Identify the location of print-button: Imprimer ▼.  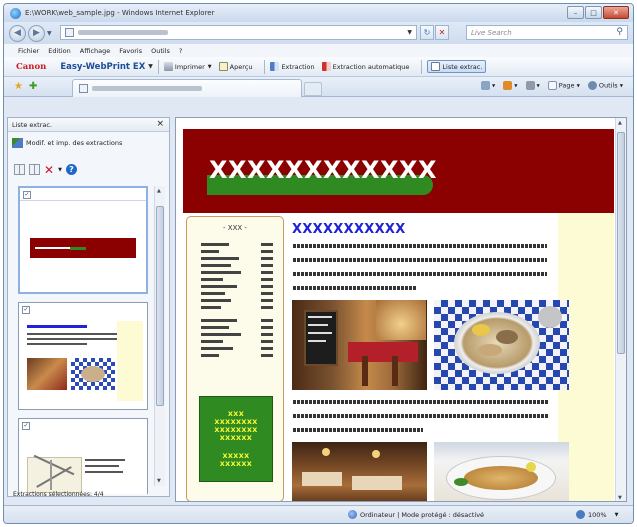
(187, 66).